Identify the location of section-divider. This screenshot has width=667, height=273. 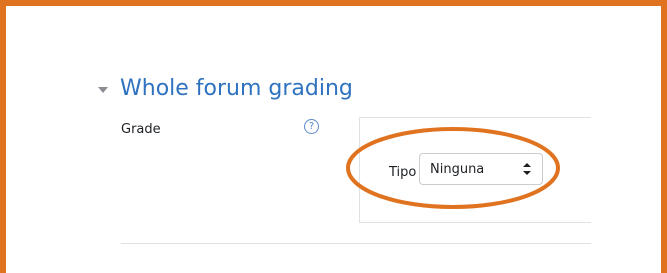
(356, 243).